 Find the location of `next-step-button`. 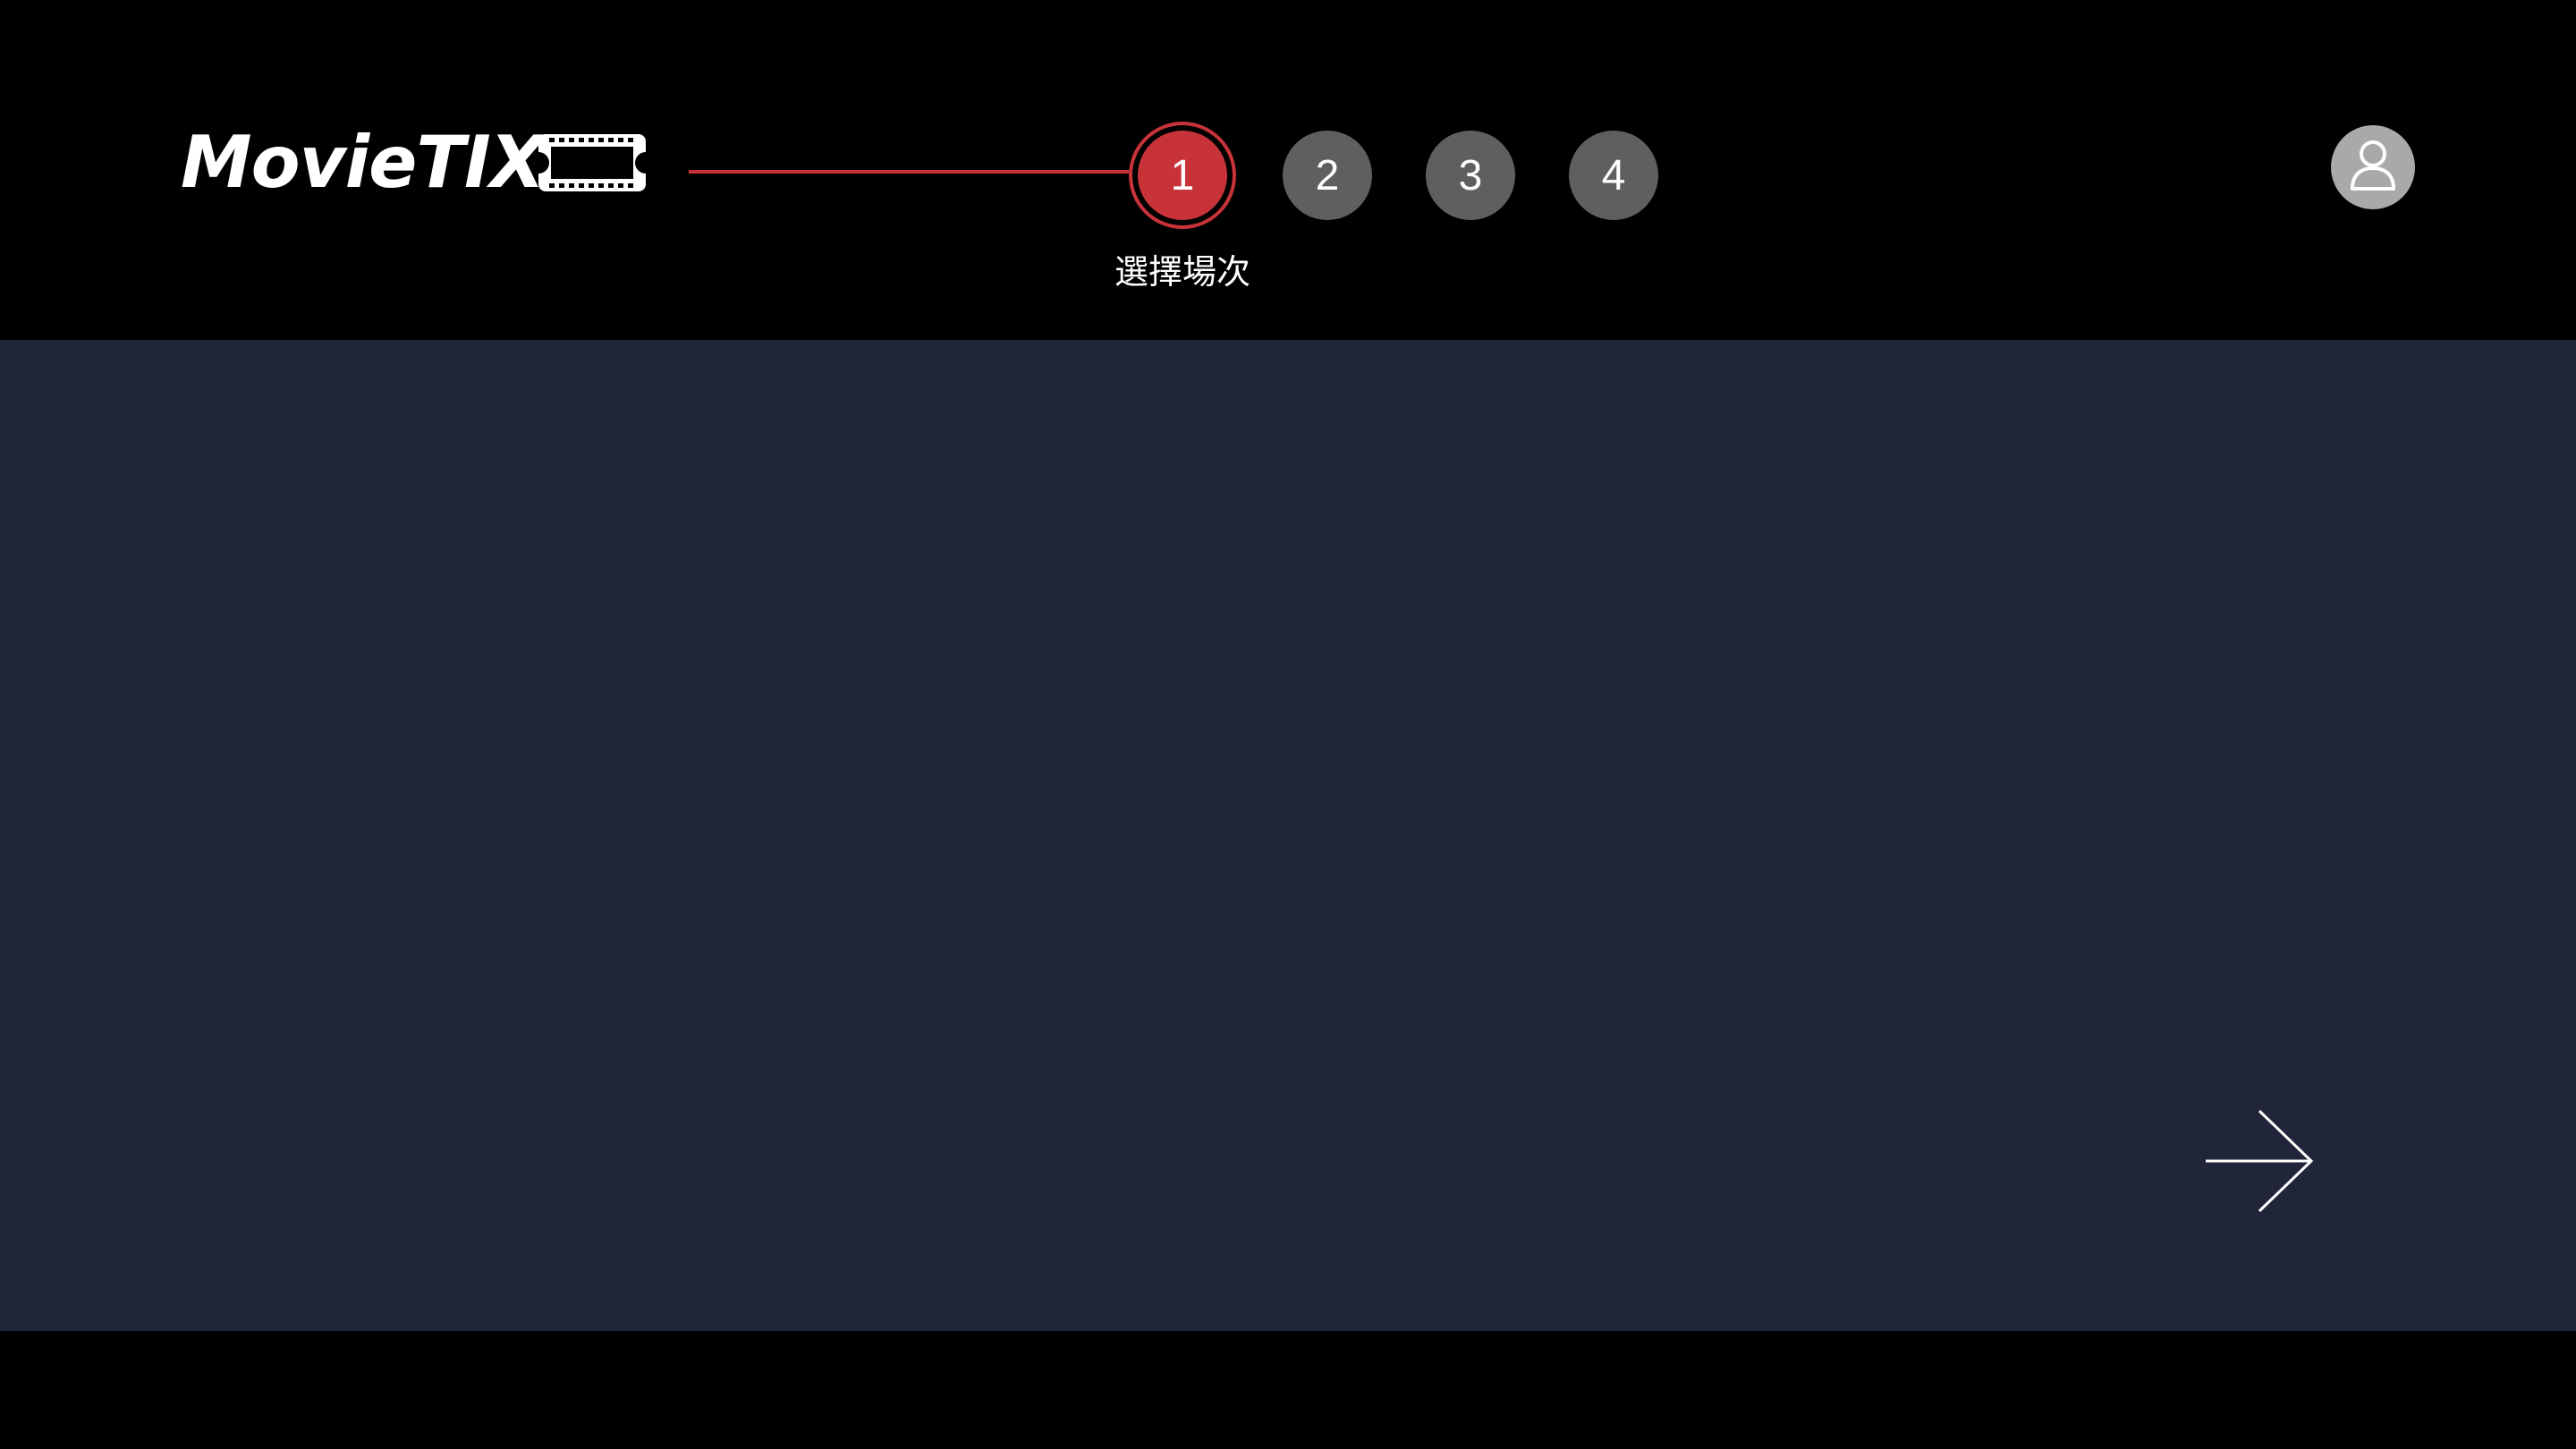

next-step-button is located at coordinates (2259, 1161).